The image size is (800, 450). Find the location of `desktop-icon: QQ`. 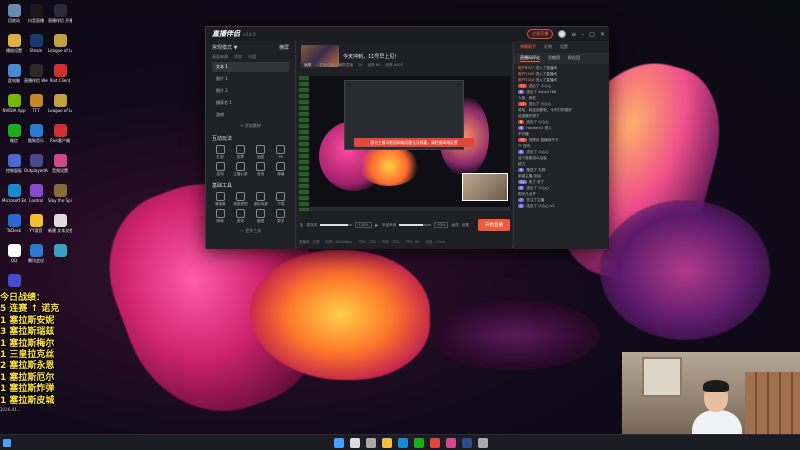

desktop-icon: QQ is located at coordinates (14, 253).